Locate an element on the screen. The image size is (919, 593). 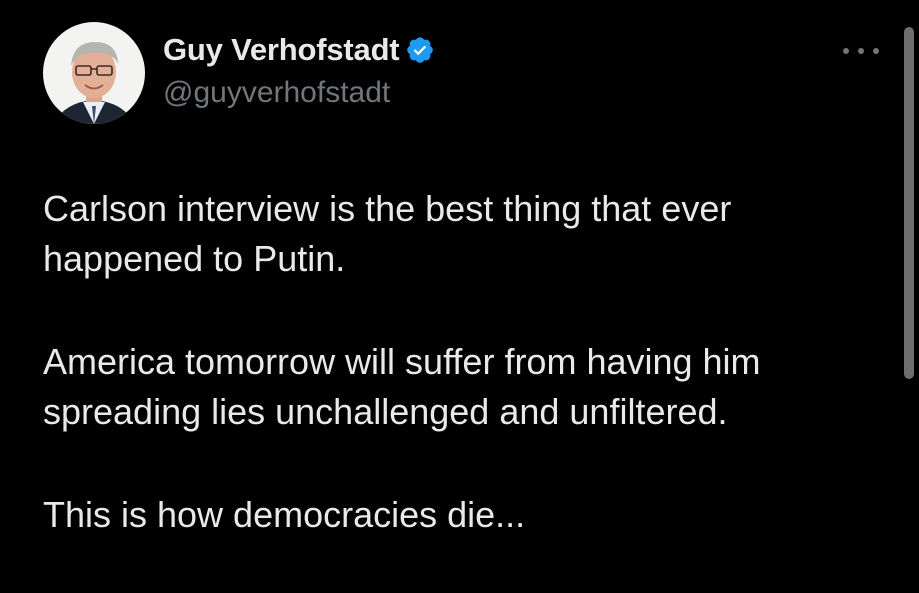
author-handle: @guyverhofstadt is located at coordinates (276, 93).